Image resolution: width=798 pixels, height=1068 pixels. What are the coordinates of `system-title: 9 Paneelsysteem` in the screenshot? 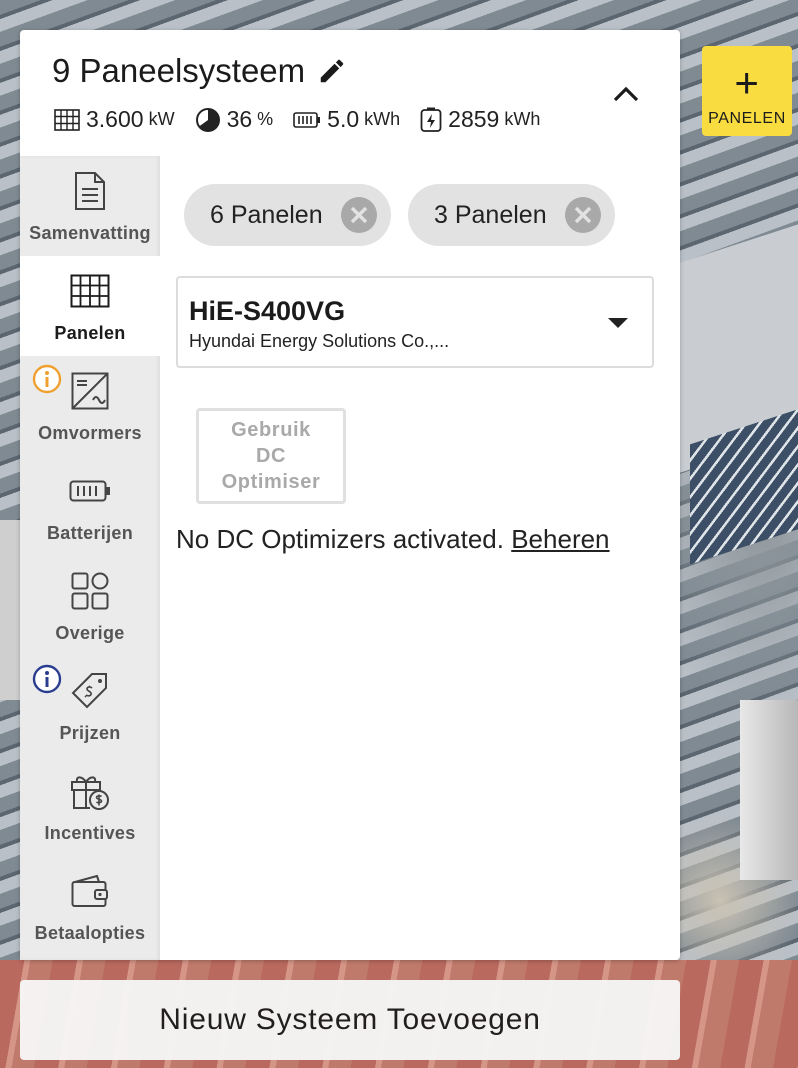 It's located at (199, 71).